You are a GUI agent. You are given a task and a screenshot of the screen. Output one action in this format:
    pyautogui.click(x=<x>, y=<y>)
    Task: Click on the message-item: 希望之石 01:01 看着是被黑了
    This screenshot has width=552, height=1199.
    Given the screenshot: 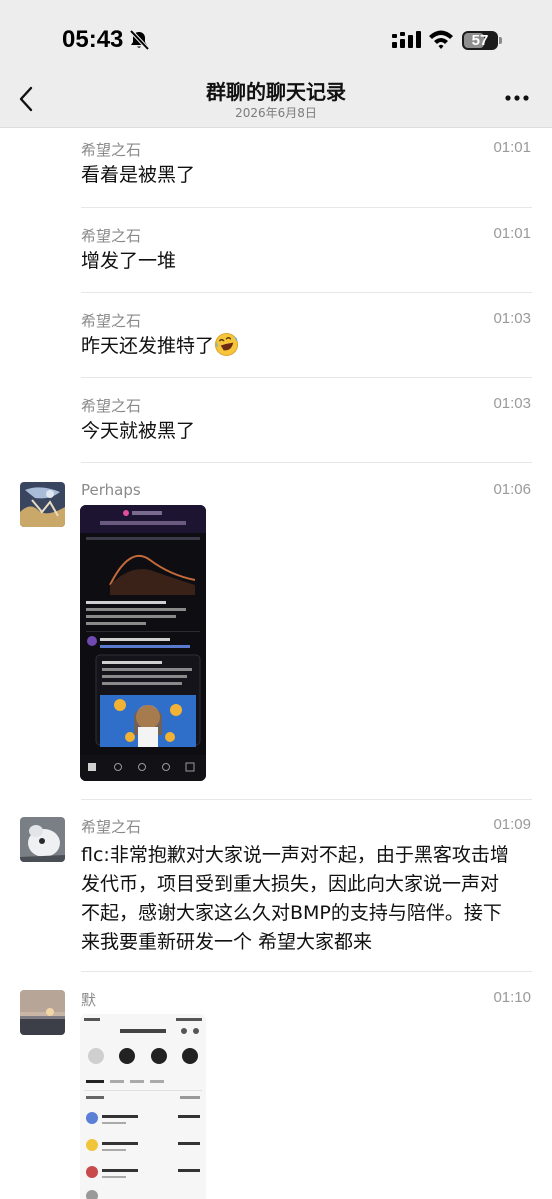 What is the action you would take?
    pyautogui.click(x=276, y=172)
    